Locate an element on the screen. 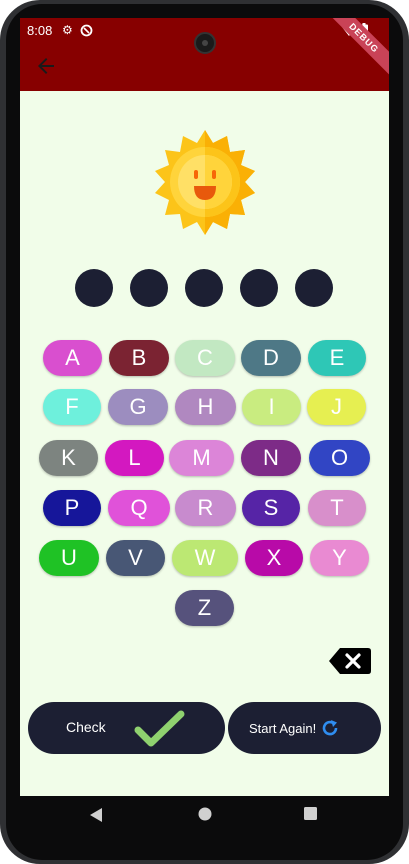  letter-key-e: E is located at coordinates (337, 358).